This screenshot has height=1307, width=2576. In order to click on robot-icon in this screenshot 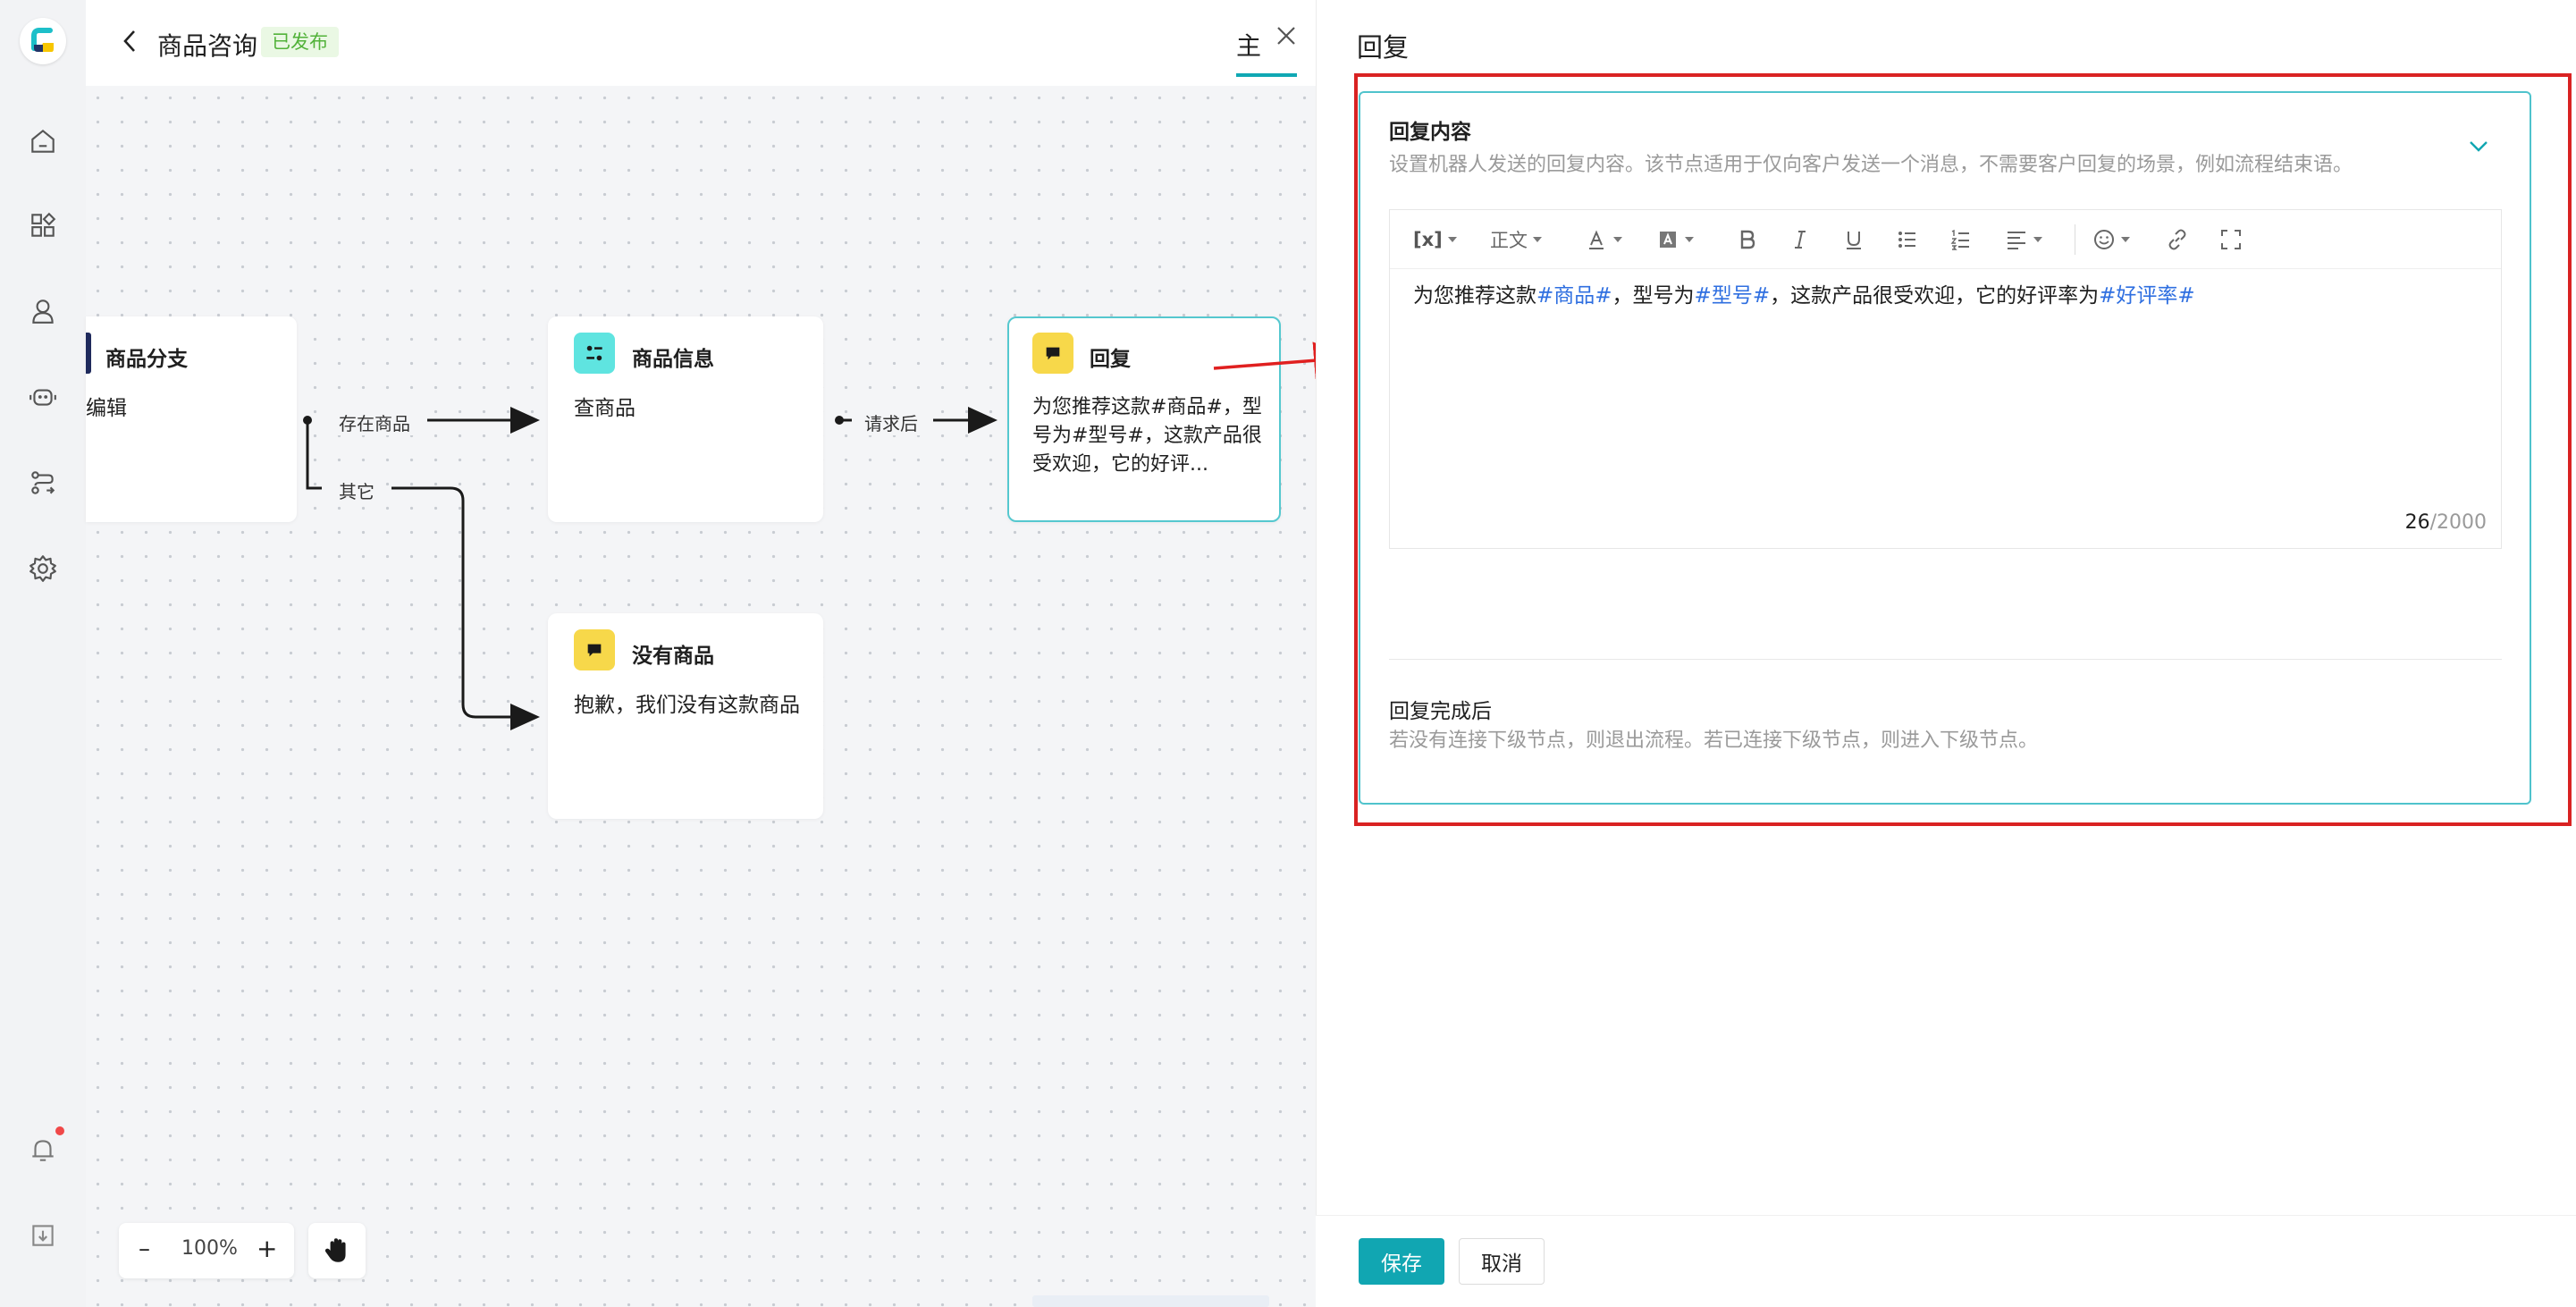, I will do `click(43, 397)`.